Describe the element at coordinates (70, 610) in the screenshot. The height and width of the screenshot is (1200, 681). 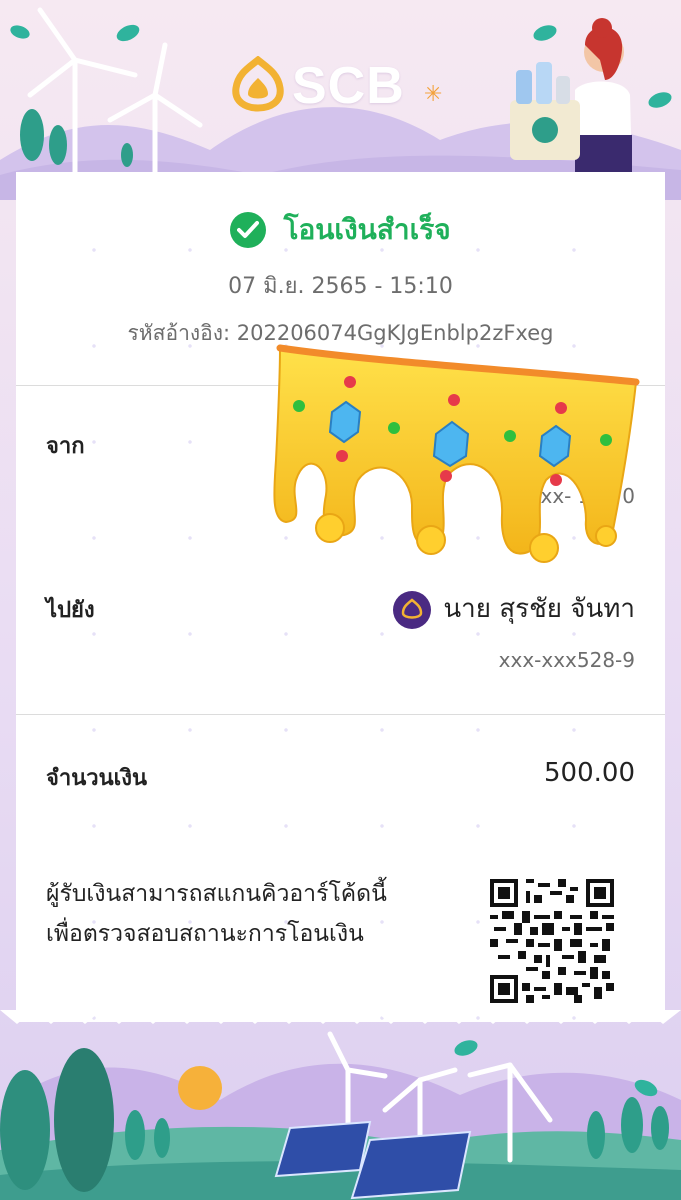
I see `to-label: ไปยัง` at that location.